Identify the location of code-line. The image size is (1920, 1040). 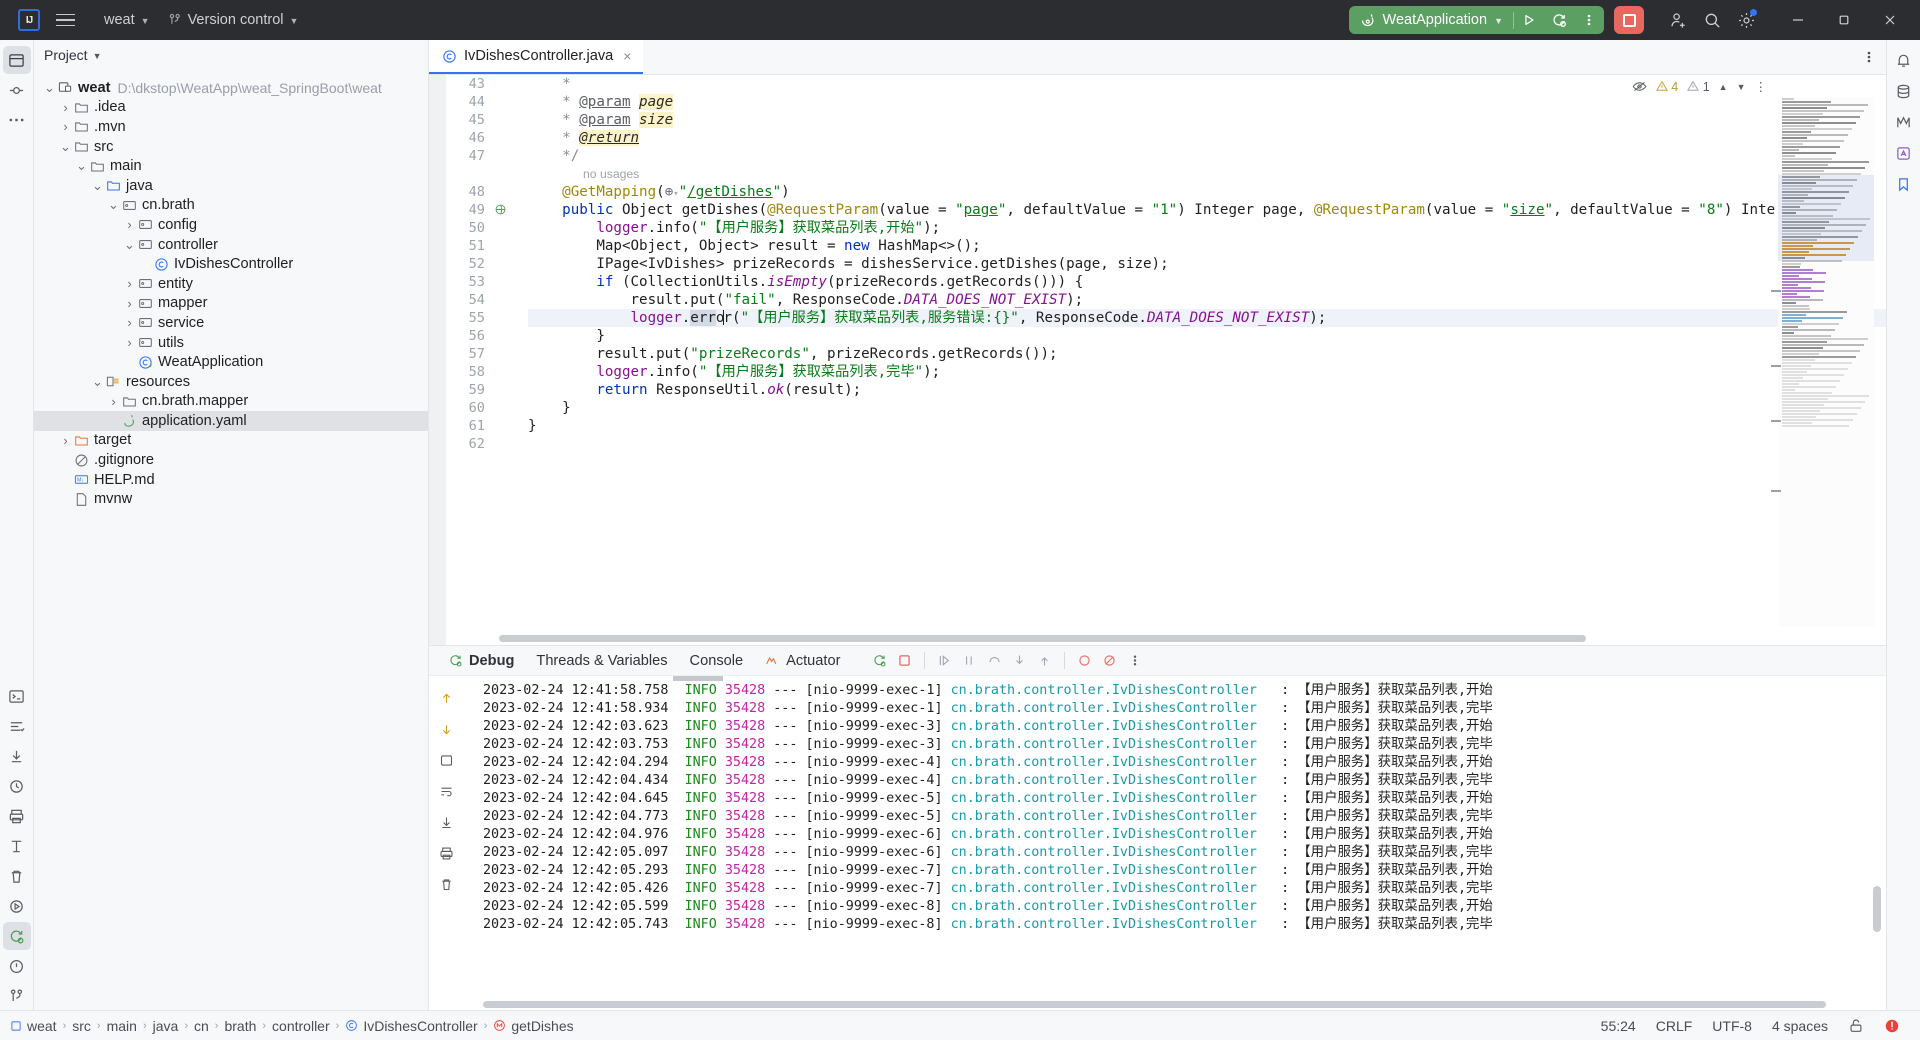
(1207, 444).